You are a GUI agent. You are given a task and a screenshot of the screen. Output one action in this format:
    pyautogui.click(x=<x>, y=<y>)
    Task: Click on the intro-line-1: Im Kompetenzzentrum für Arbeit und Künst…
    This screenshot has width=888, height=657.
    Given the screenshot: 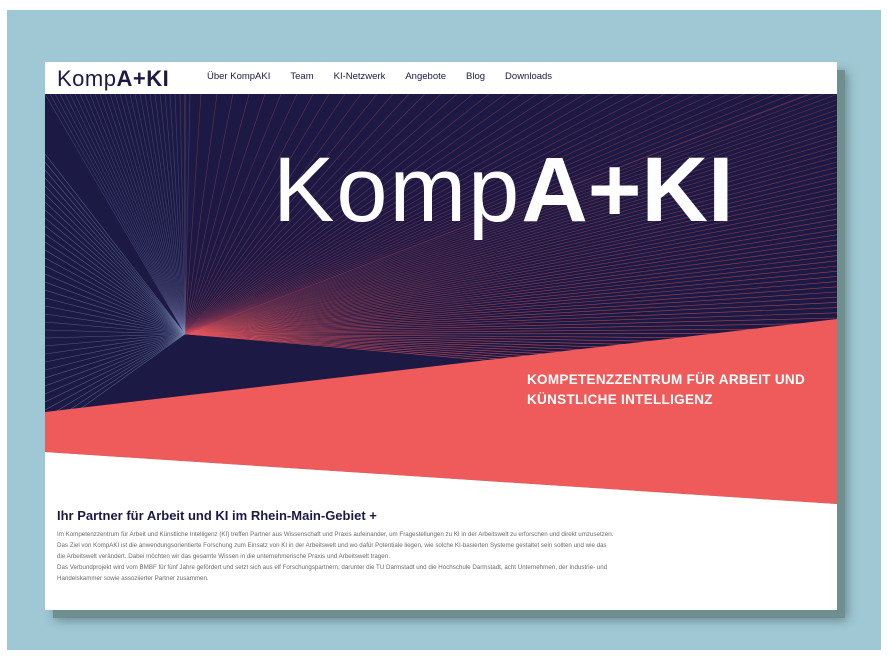 What is the action you would take?
    pyautogui.click(x=335, y=534)
    